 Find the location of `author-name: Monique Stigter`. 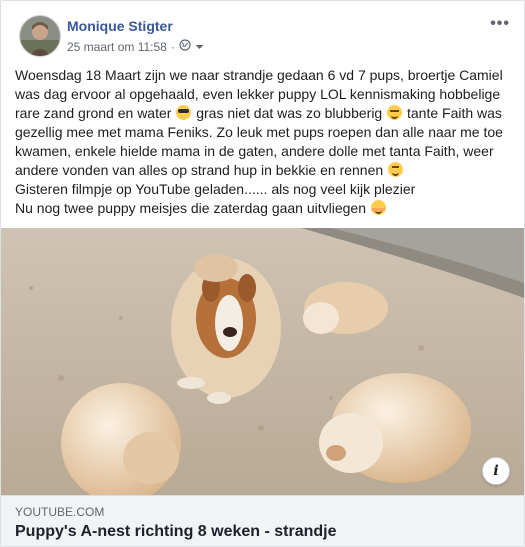

author-name: Monique Stigter is located at coordinates (120, 26).